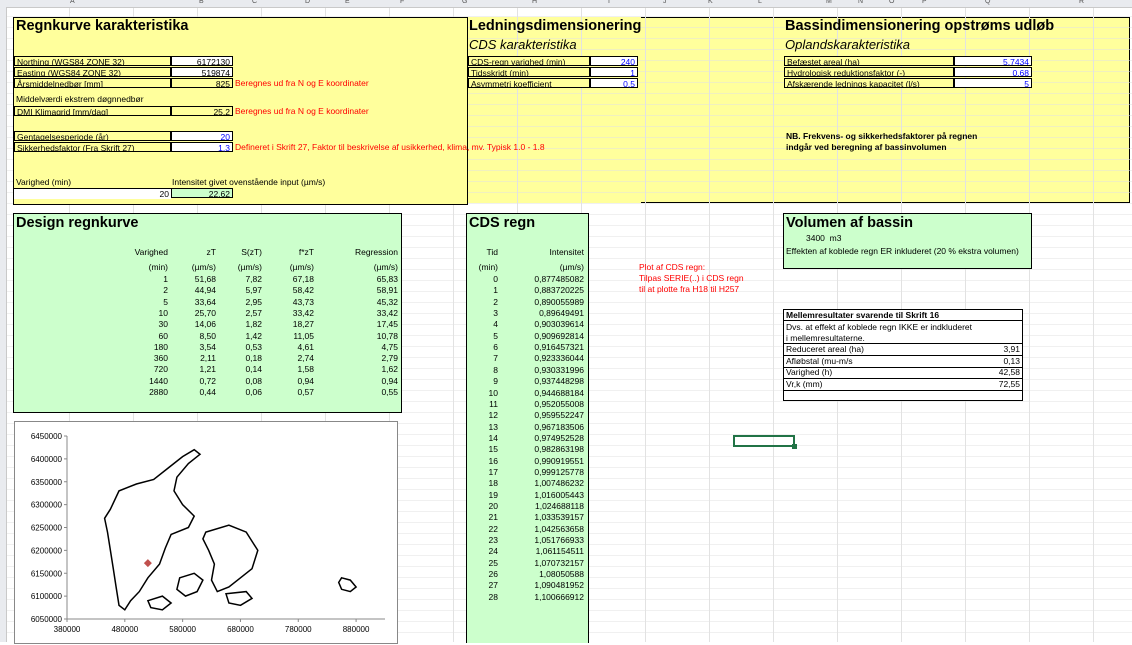  What do you see at coordinates (559, 381) in the screenshot?
I see `cds-cell-intensitet: 0,937448298` at bounding box center [559, 381].